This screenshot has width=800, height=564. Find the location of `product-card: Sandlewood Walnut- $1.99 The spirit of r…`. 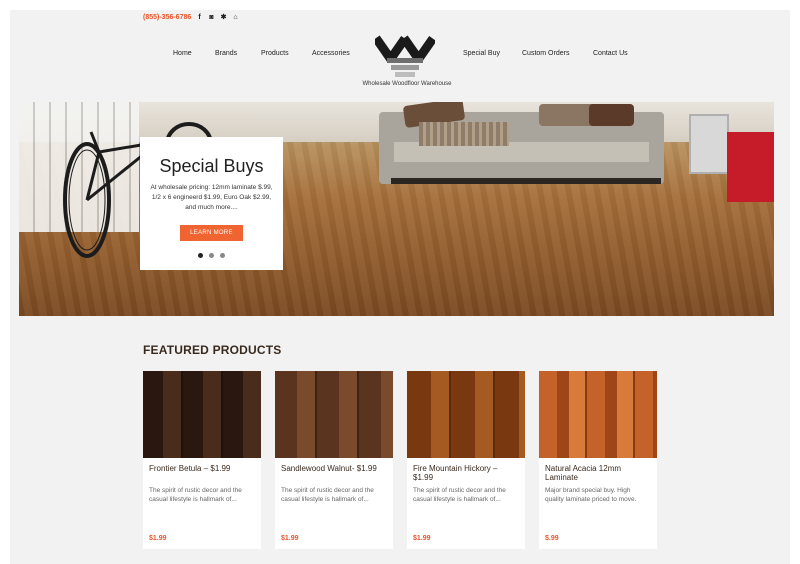

product-card: Sandlewood Walnut- $1.99 The spirit of r… is located at coordinates (334, 460).